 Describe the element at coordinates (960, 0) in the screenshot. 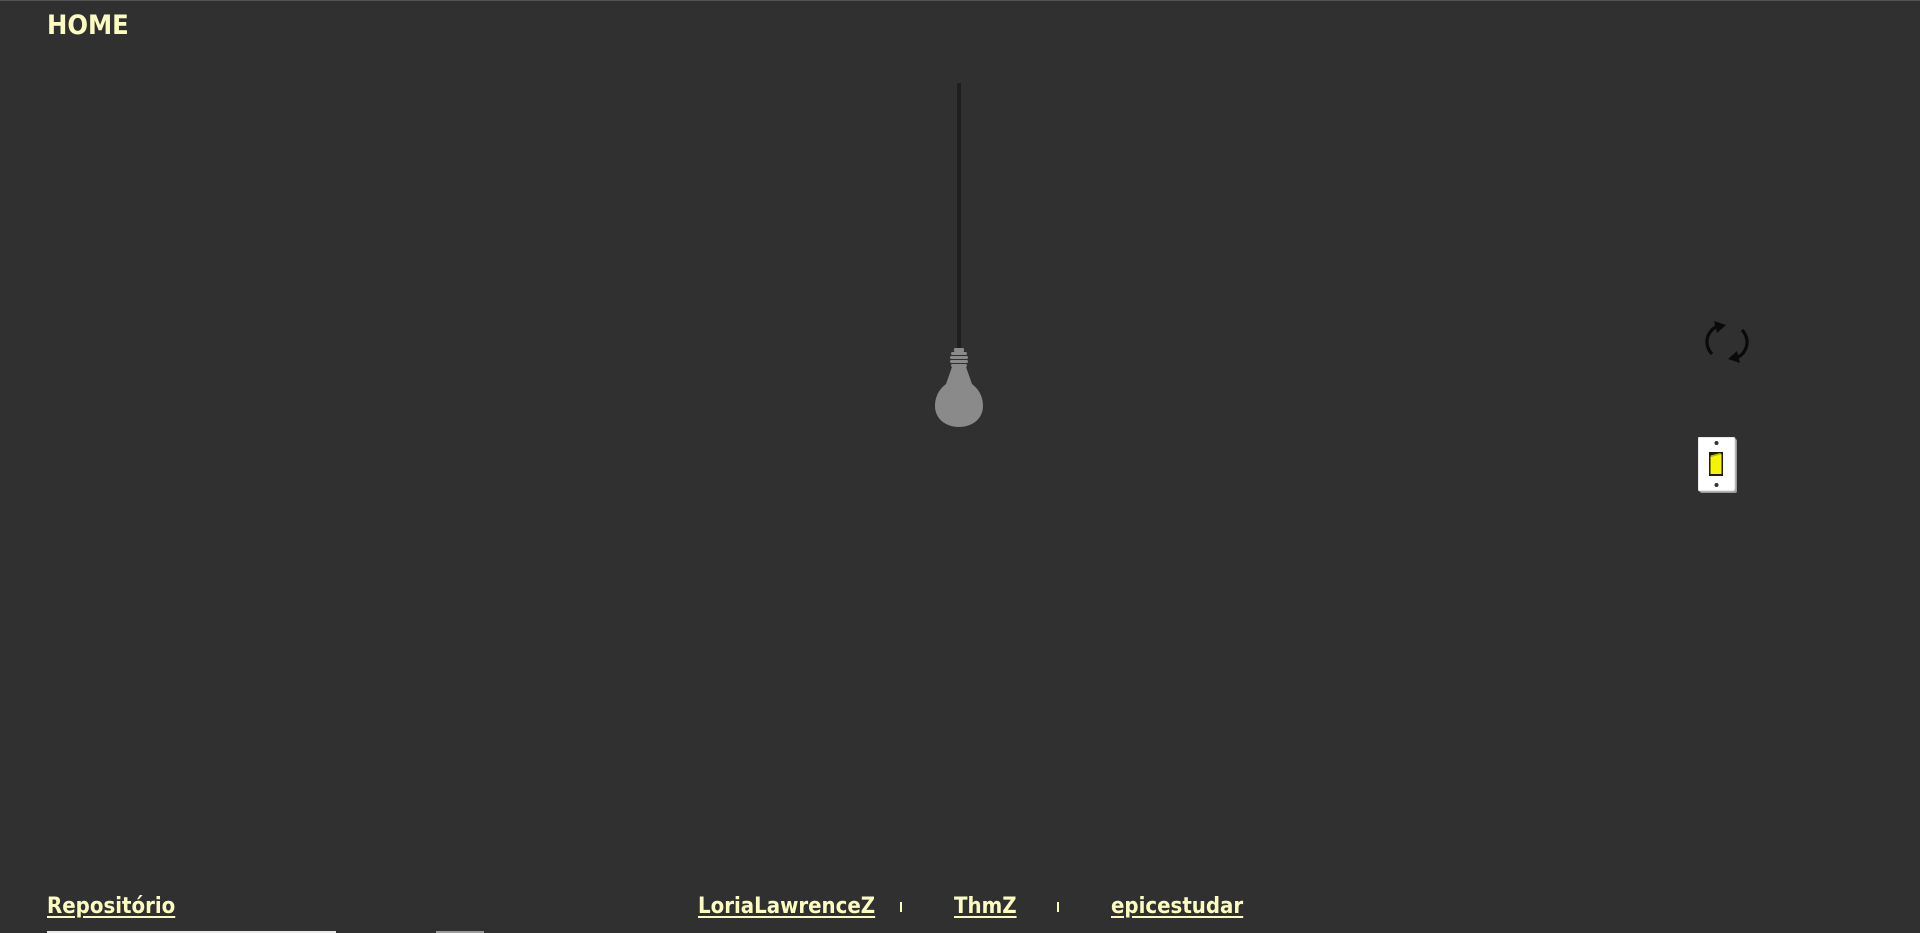

I see `top-border` at that location.